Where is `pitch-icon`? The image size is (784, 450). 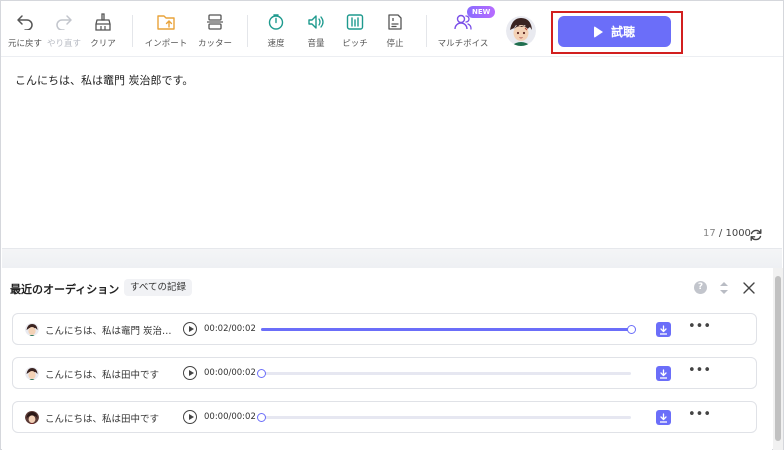
pitch-icon is located at coordinates (355, 22).